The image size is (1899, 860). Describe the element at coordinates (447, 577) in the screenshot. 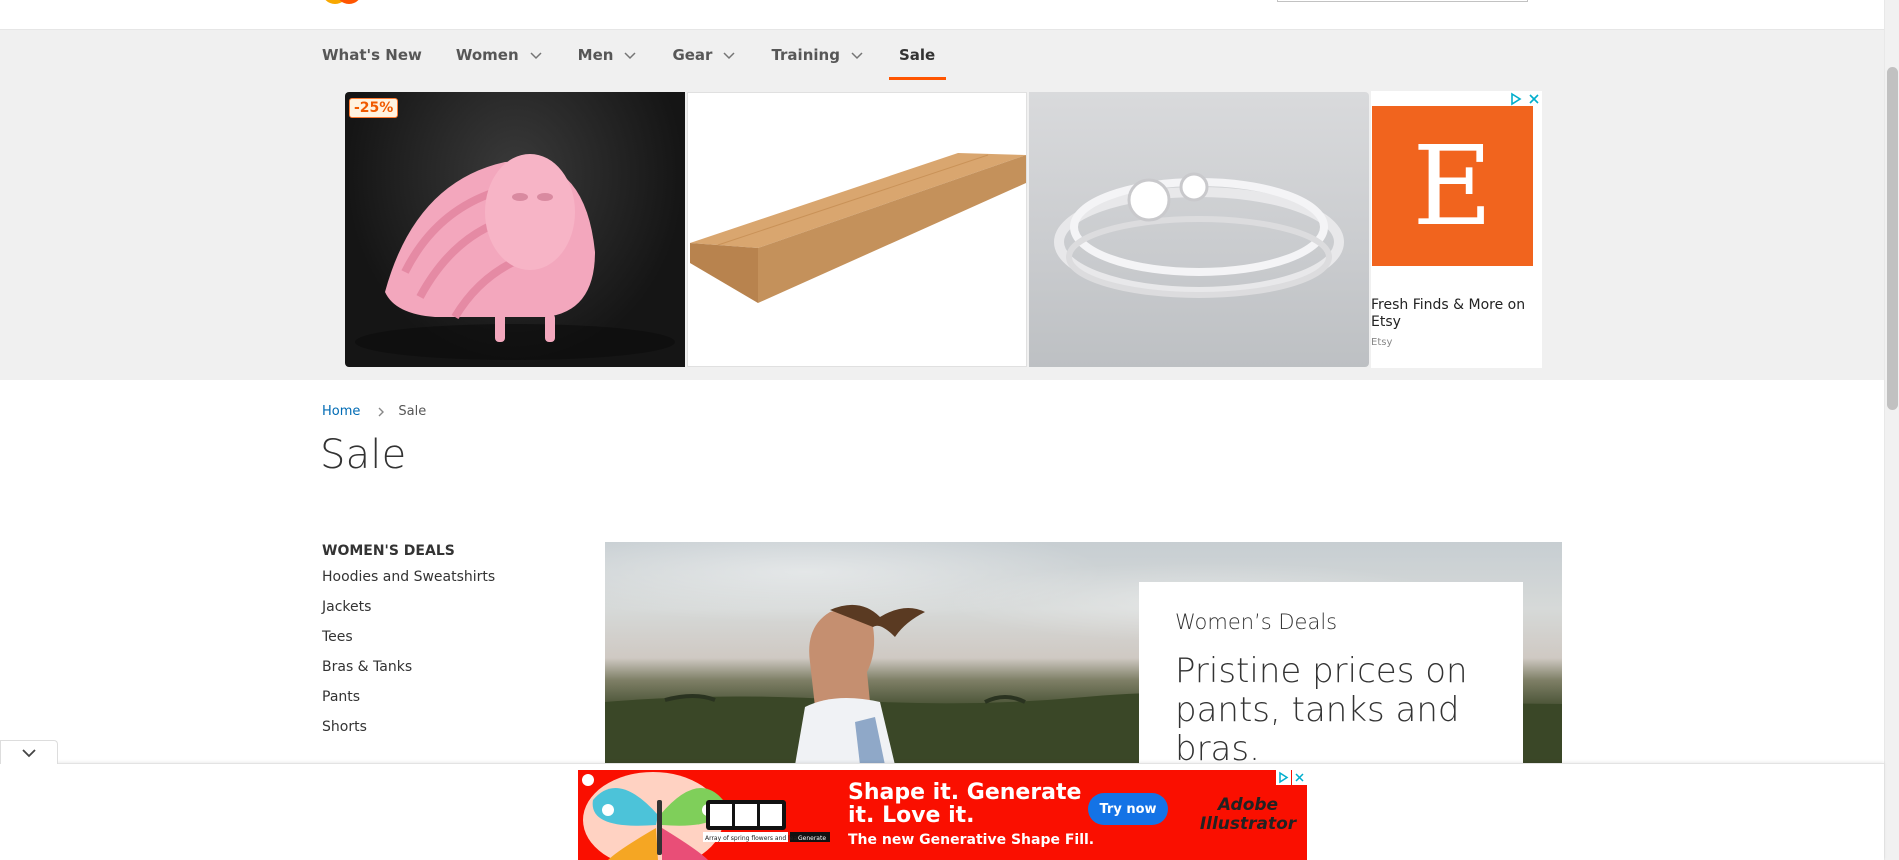

I see `sidebar-link-hoodies: Hoodies and Sweatshirts` at that location.